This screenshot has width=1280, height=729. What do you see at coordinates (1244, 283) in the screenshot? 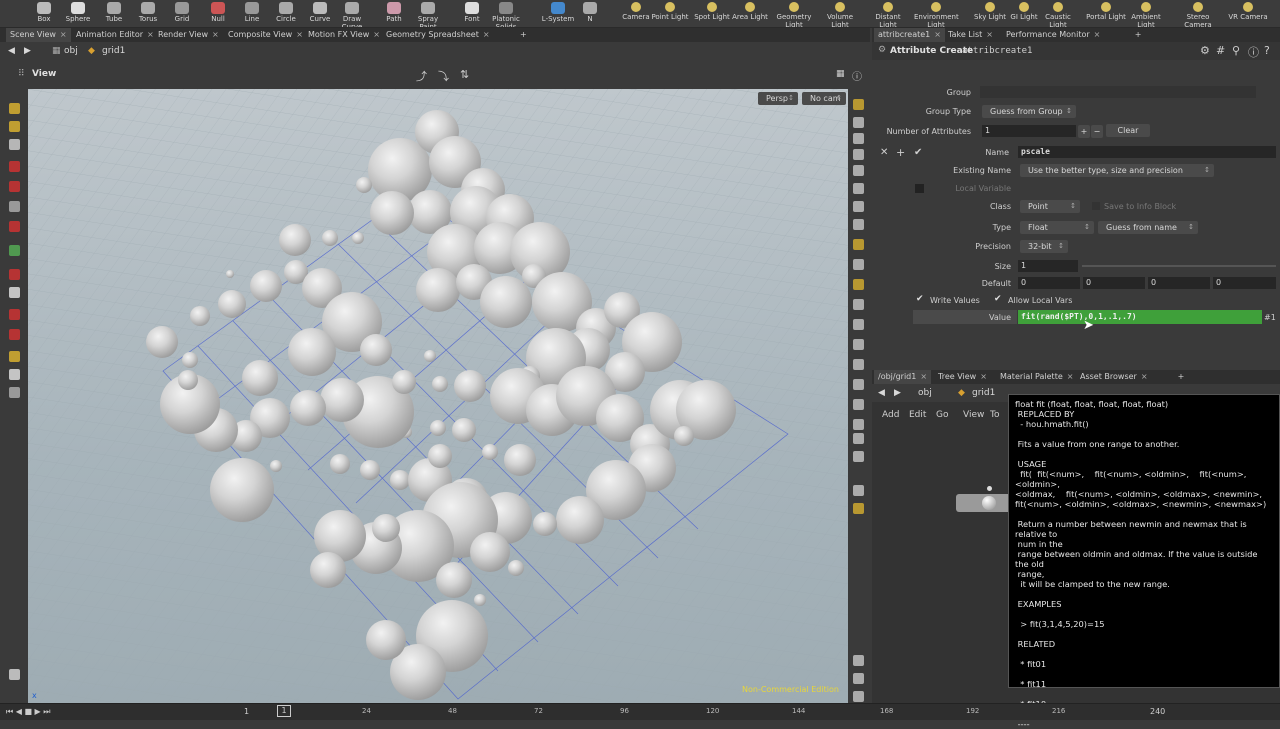
I see `default-field-4: 0` at bounding box center [1244, 283].